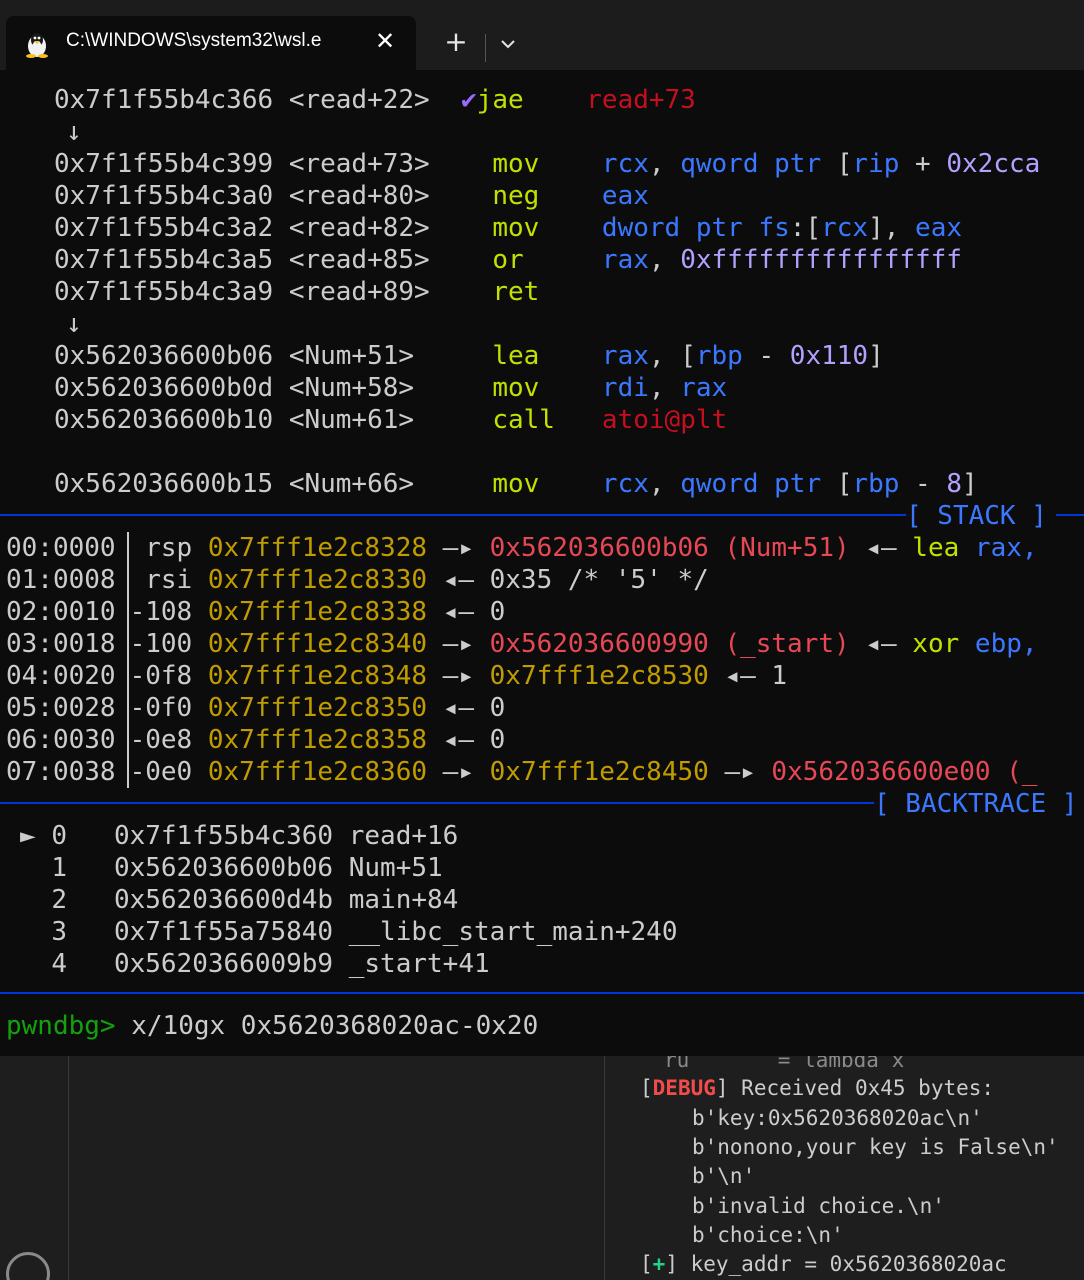 Image resolution: width=1084 pixels, height=1280 pixels. Describe the element at coordinates (391, 388) in the screenshot. I see `disasm-line: 0x562036600b0d <Num+58> mov rdi, rax` at that location.